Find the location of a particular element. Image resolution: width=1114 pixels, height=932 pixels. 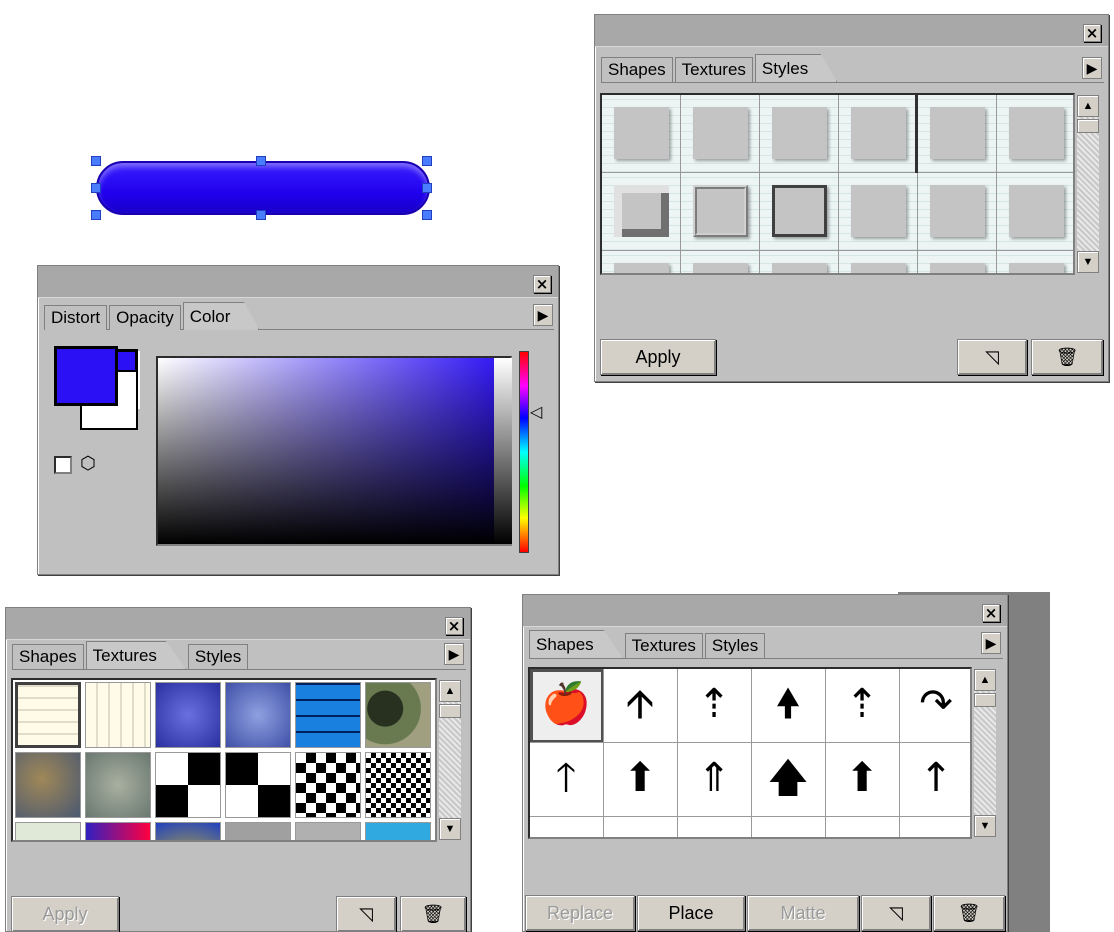

shape-swatch: ⇑ is located at coordinates (715, 780).